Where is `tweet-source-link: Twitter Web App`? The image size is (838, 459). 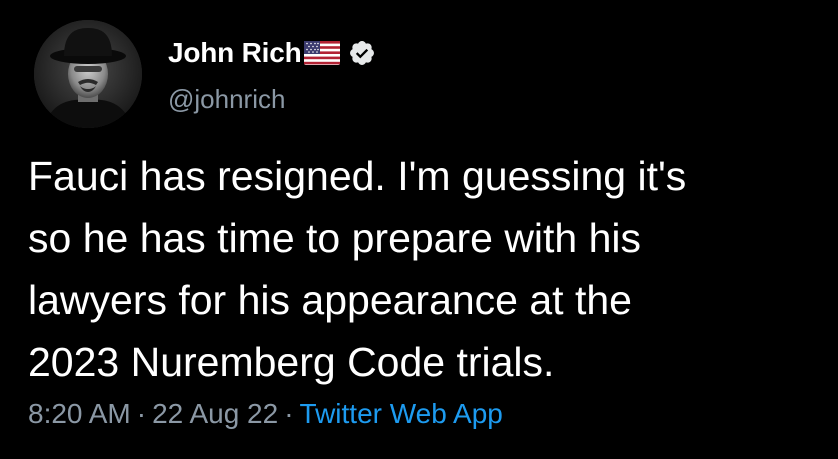 tweet-source-link: Twitter Web App is located at coordinates (401, 413).